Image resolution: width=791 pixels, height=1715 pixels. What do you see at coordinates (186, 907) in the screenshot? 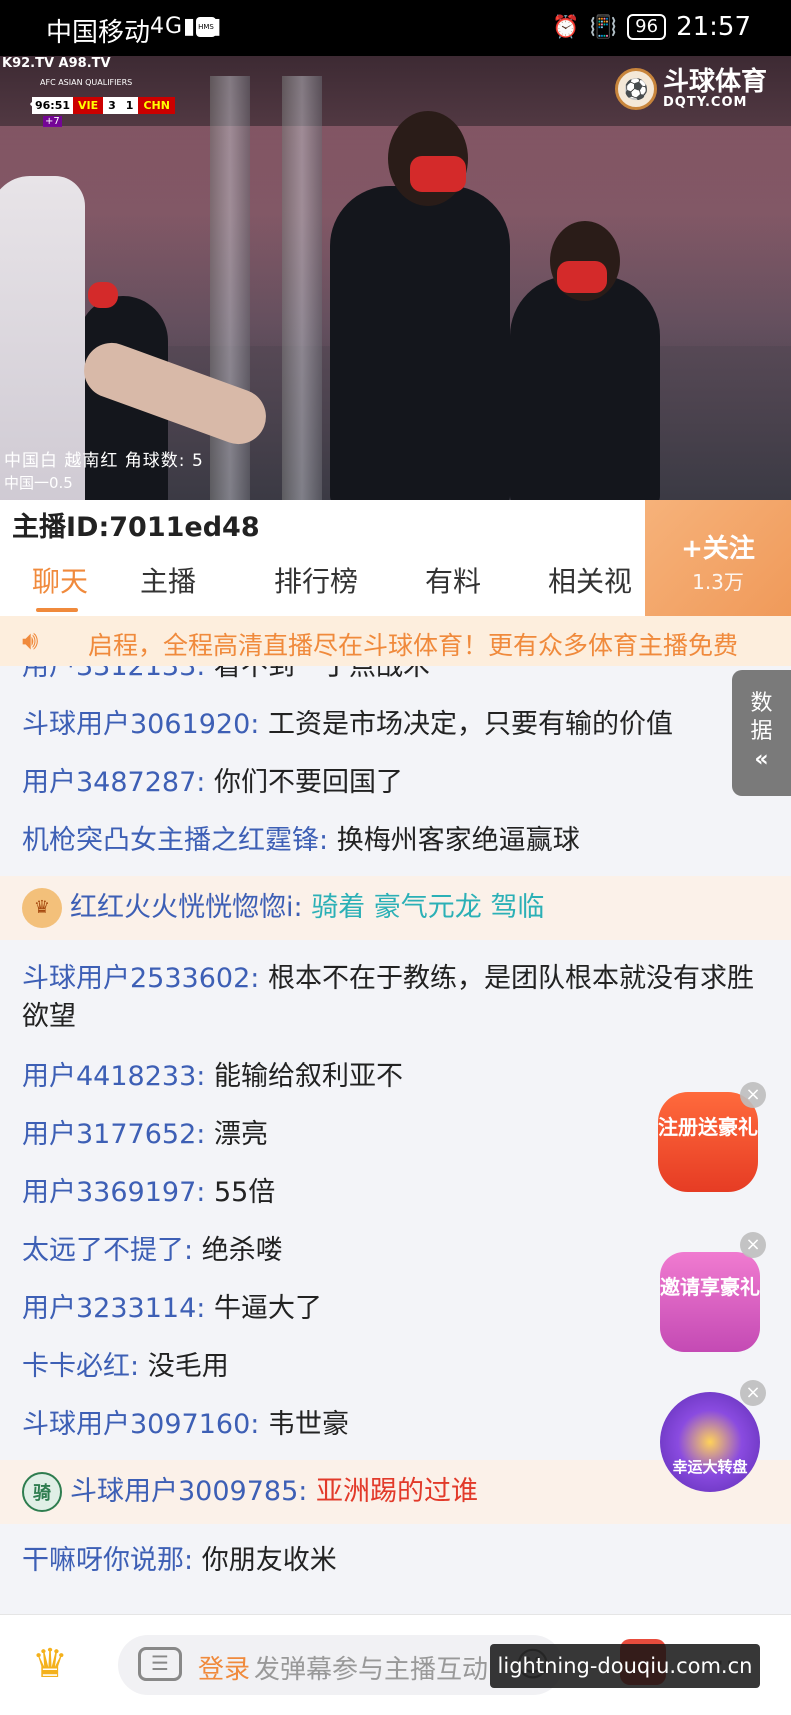
I see `chat-username: 红红火火恍恍惚惚i:` at bounding box center [186, 907].